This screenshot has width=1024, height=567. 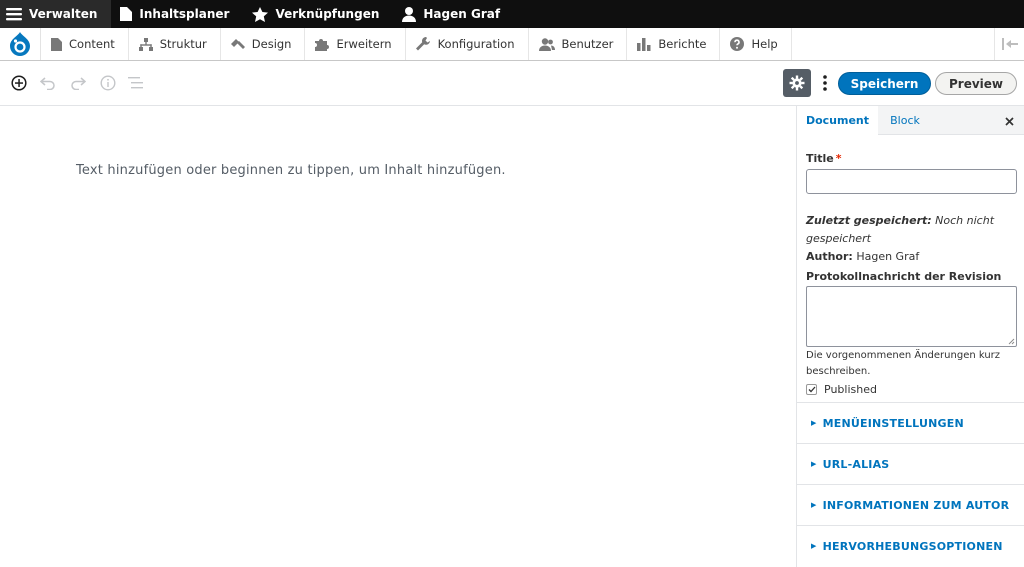 I want to click on toolbar-label-verknuepfungen: Verknüpfungen, so click(x=327, y=14).